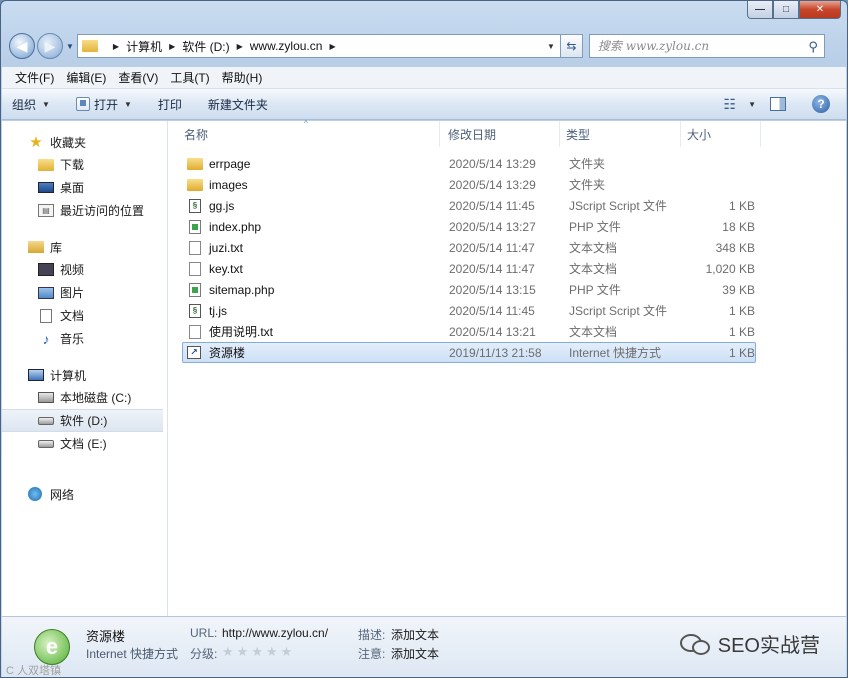 The image size is (848, 678). Describe the element at coordinates (228, 184) in the screenshot. I see `file-name: images` at that location.